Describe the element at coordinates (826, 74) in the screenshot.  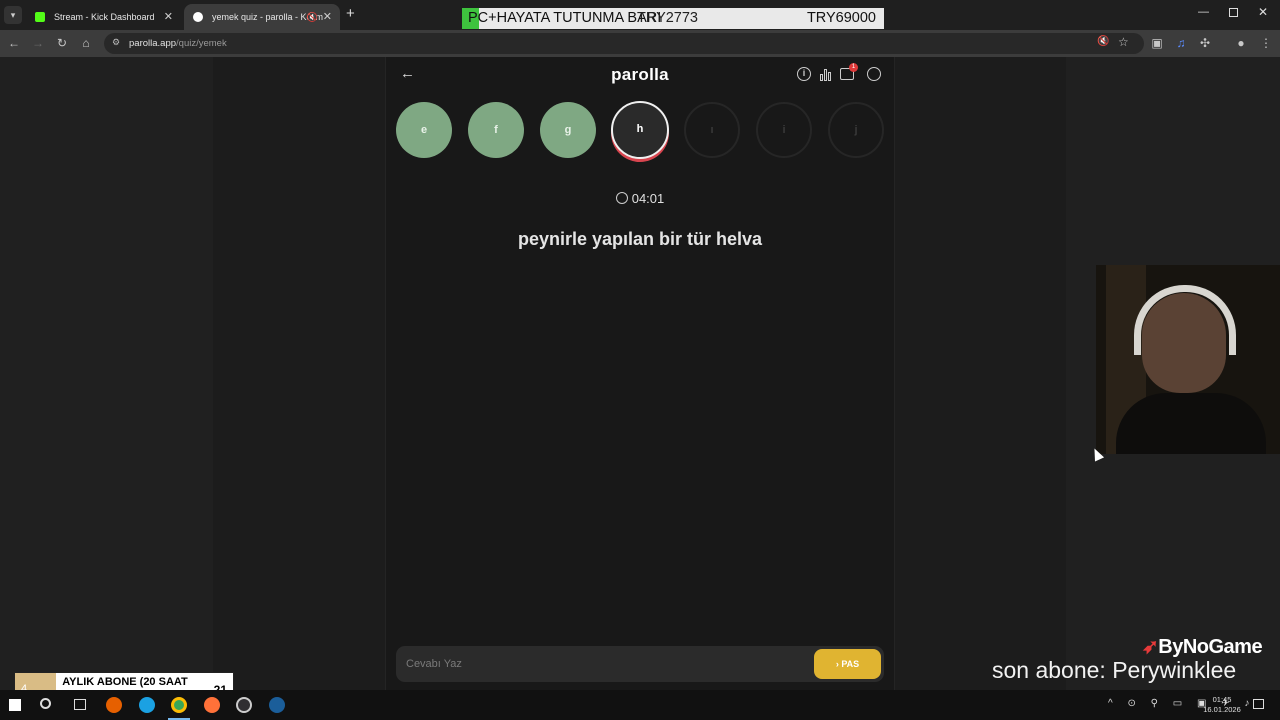
I see `stats-icon` at that location.